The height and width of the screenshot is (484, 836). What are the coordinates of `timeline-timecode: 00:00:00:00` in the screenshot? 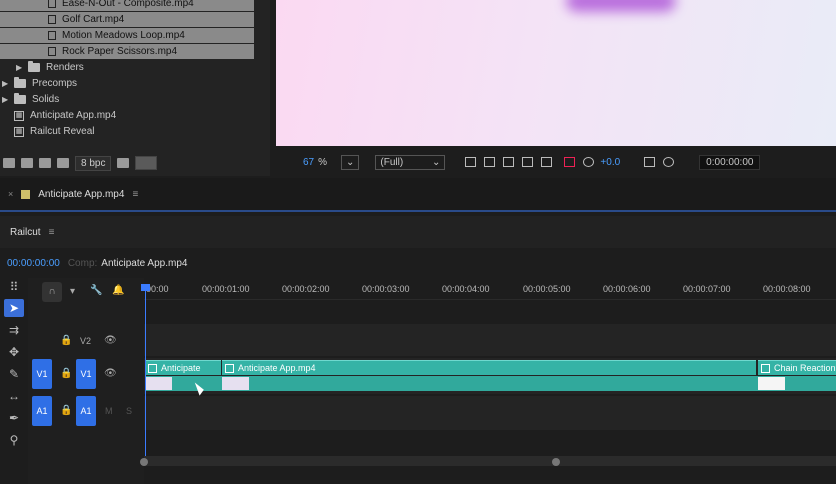 It's located at (33, 263).